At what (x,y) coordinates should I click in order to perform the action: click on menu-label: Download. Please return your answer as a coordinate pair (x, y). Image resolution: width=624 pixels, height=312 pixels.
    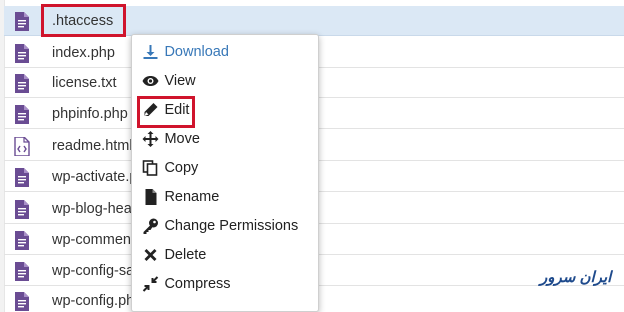
    Looking at the image, I should click on (196, 51).